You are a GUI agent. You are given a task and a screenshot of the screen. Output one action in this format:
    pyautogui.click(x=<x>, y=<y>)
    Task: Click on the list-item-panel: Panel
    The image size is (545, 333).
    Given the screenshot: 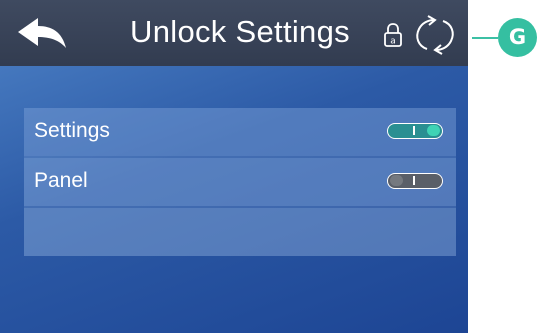 What is the action you would take?
    pyautogui.click(x=240, y=182)
    